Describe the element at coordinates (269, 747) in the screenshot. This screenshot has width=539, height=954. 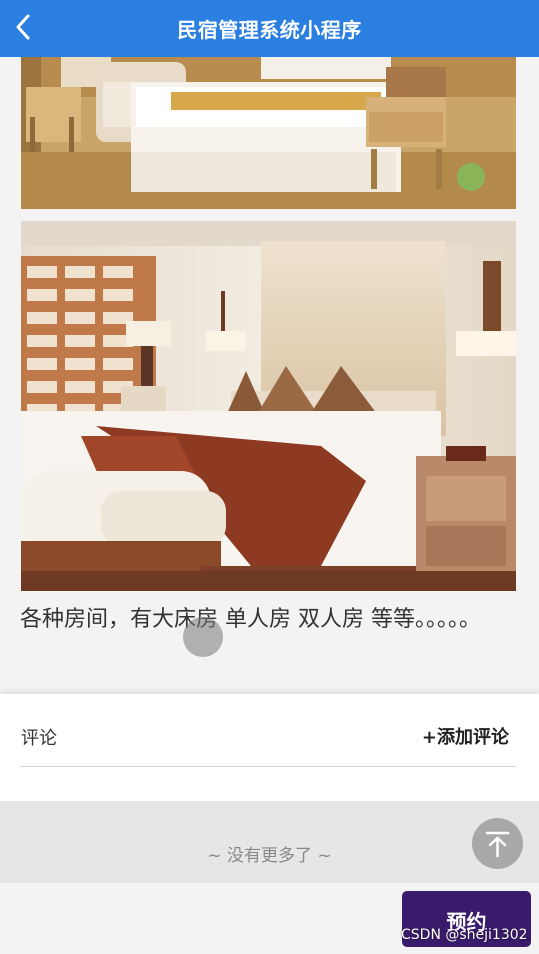
I see `comments-section: 评论 +添加评论` at that location.